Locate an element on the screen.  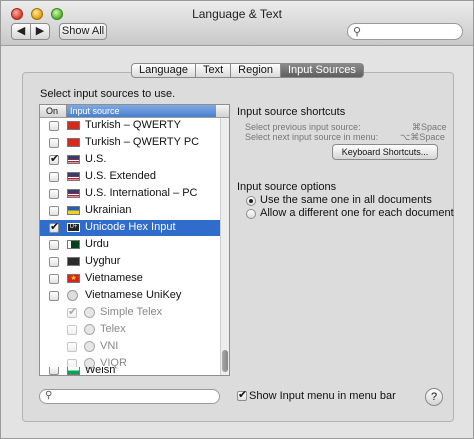
list-item-label: Vietnamese UniKey is located at coordinates (133, 295).